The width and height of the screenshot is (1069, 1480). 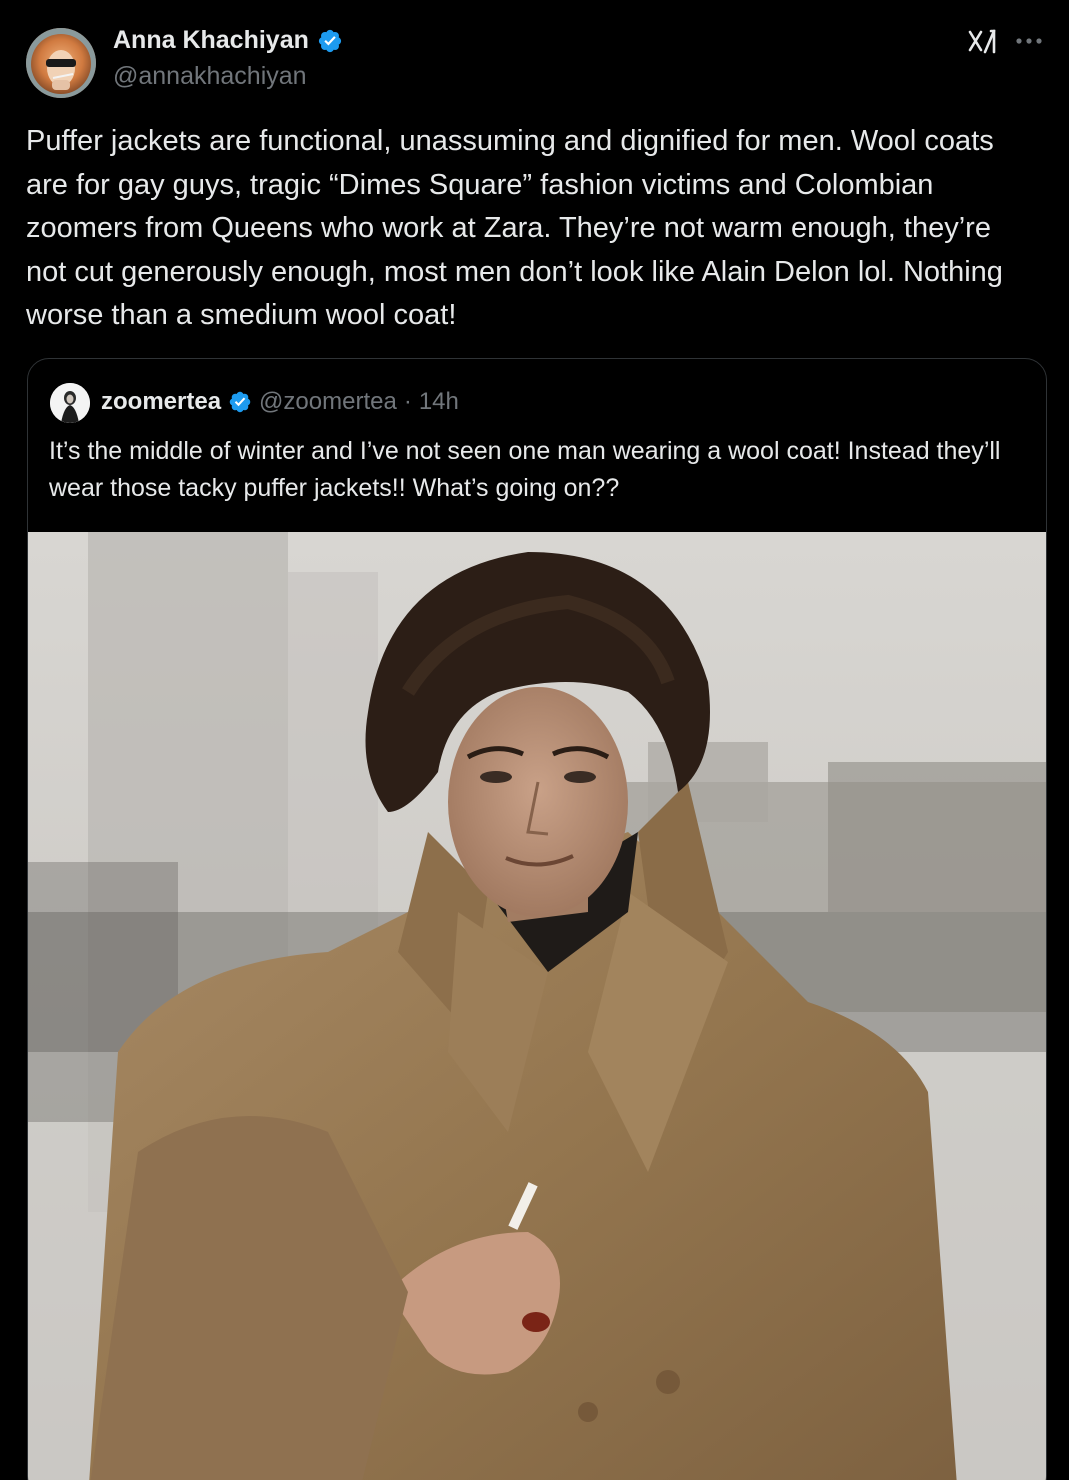 I want to click on author-name-row: Anna Khachiyan, so click(x=228, y=40).